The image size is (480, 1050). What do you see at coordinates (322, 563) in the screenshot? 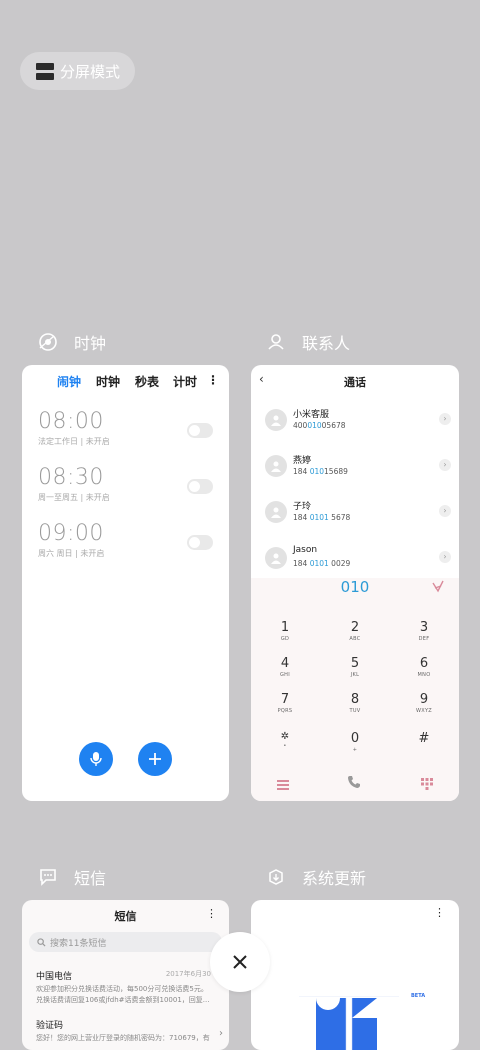
I see `contact-number: 184 0101 0029` at bounding box center [322, 563].